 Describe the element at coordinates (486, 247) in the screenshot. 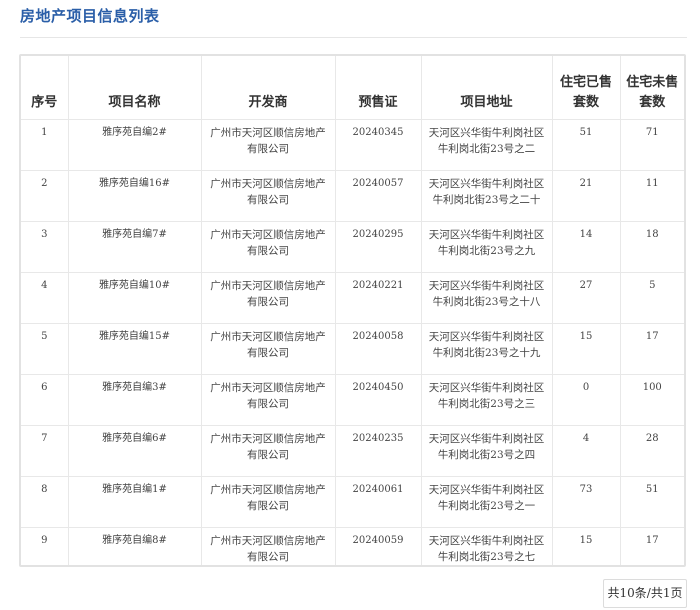

I see `cell-address: 天河区兴华街牛利岗社区牛利岗北街23号之九` at that location.